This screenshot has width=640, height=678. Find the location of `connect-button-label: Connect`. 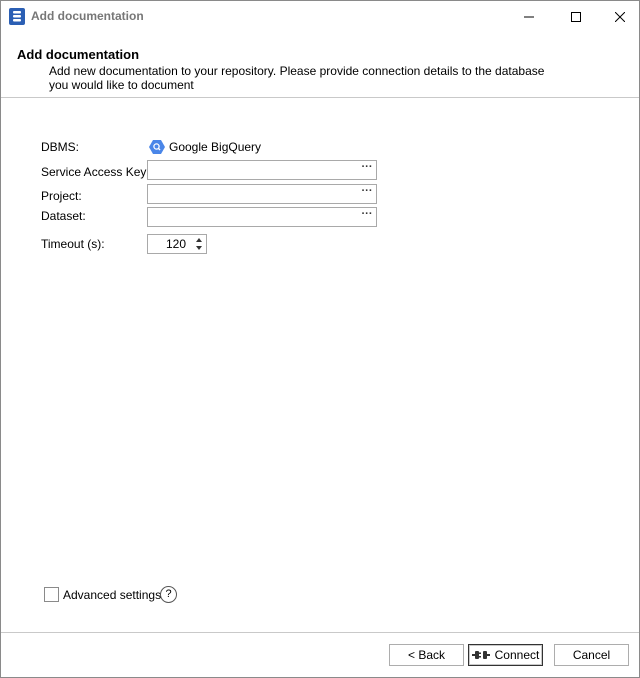

connect-button-label: Connect is located at coordinates (517, 655).